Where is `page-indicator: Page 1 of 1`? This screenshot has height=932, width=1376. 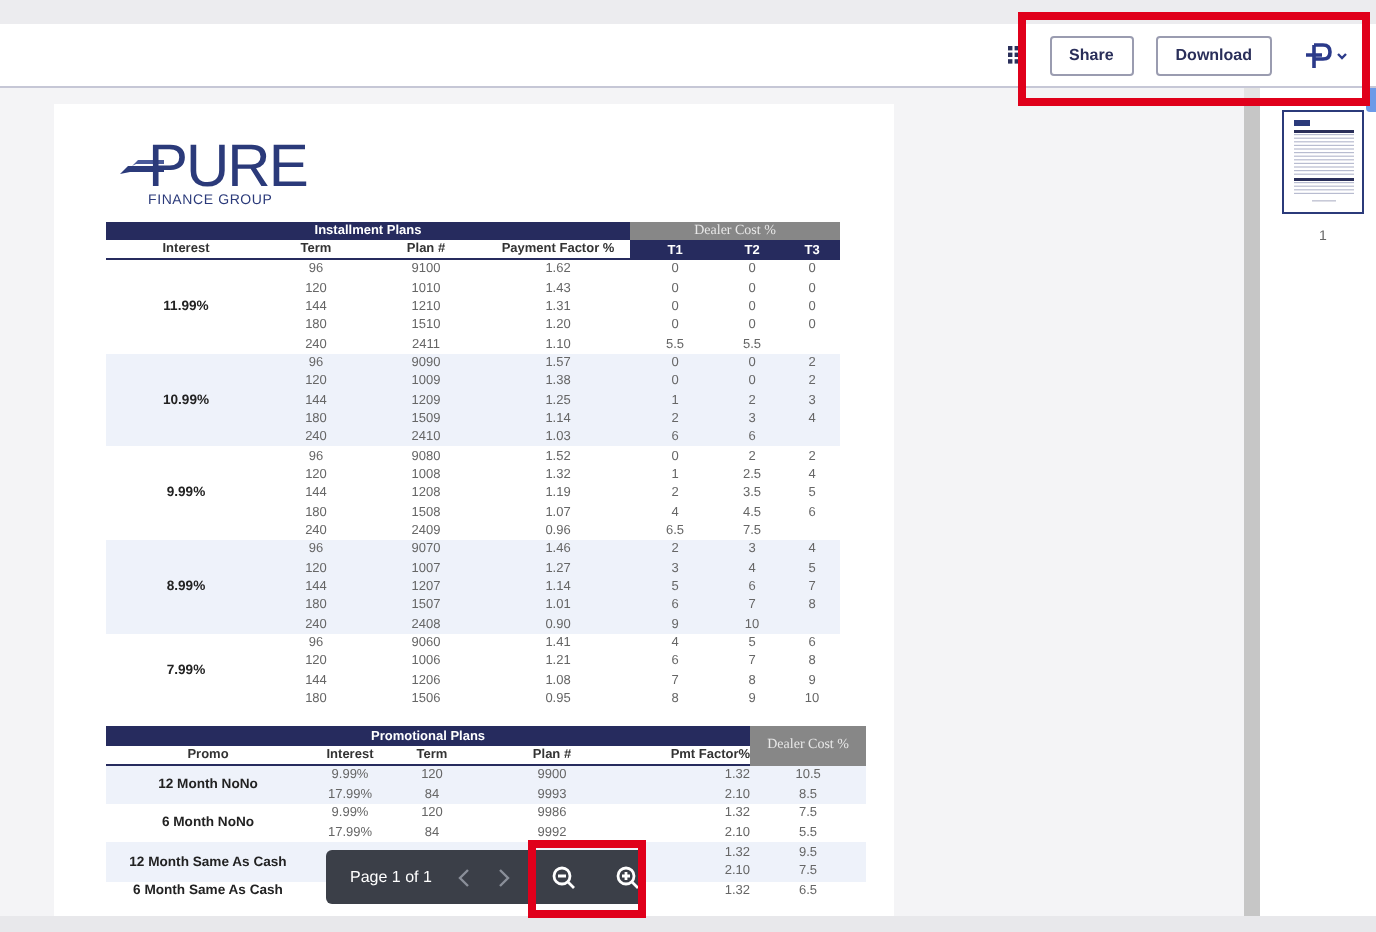
page-indicator: Page 1 of 1 is located at coordinates (391, 877).